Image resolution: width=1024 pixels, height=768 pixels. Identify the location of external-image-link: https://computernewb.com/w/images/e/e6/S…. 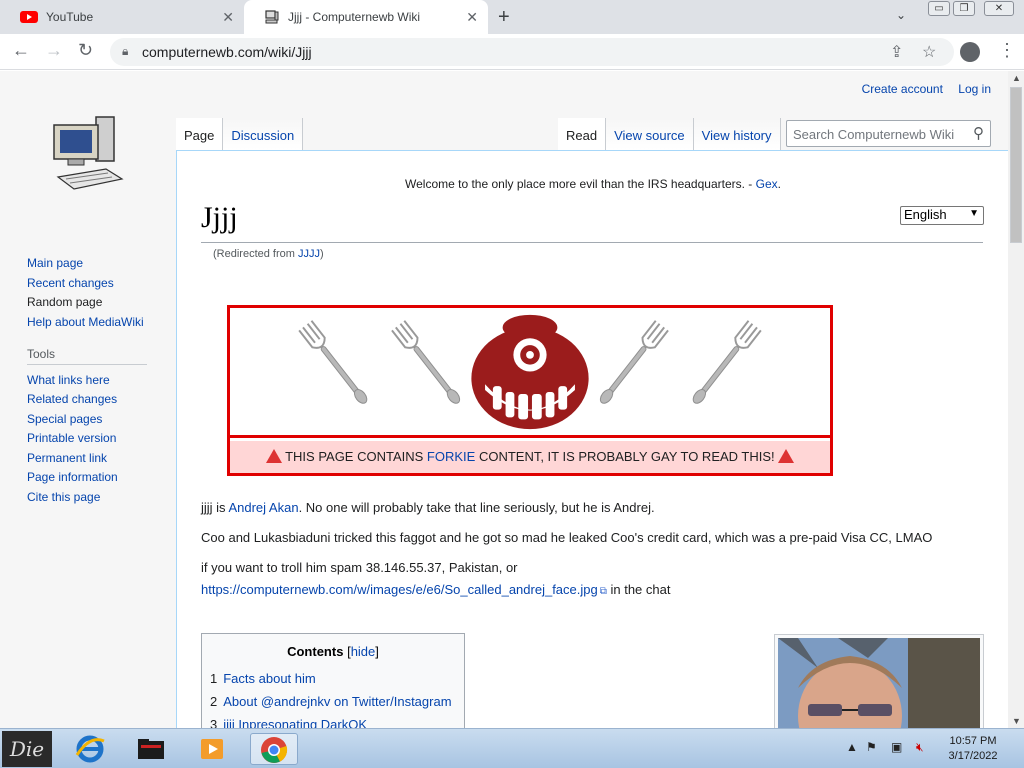
(404, 589).